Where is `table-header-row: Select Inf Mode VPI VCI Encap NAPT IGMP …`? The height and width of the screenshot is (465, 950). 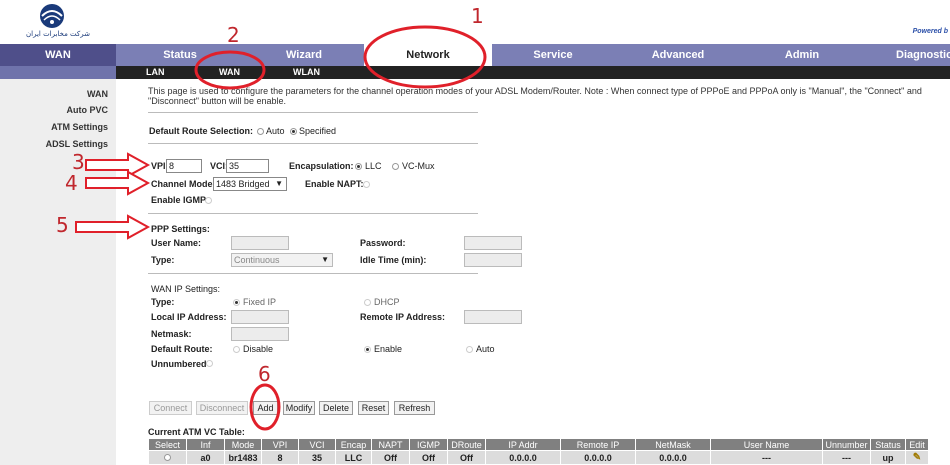
table-header-row: Select Inf Mode VPI VCI Encap NAPT IGMP … is located at coordinates (538, 444).